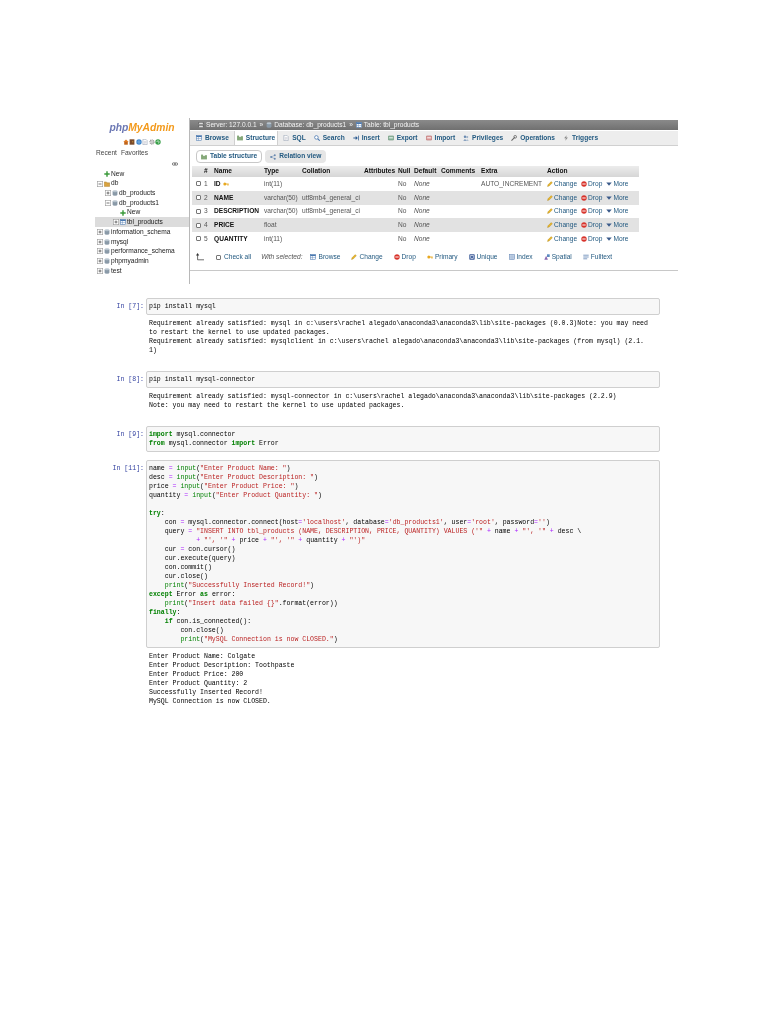 The height and width of the screenshot is (1024, 768). What do you see at coordinates (514, 138) in the screenshot?
I see `wrench-icon` at bounding box center [514, 138].